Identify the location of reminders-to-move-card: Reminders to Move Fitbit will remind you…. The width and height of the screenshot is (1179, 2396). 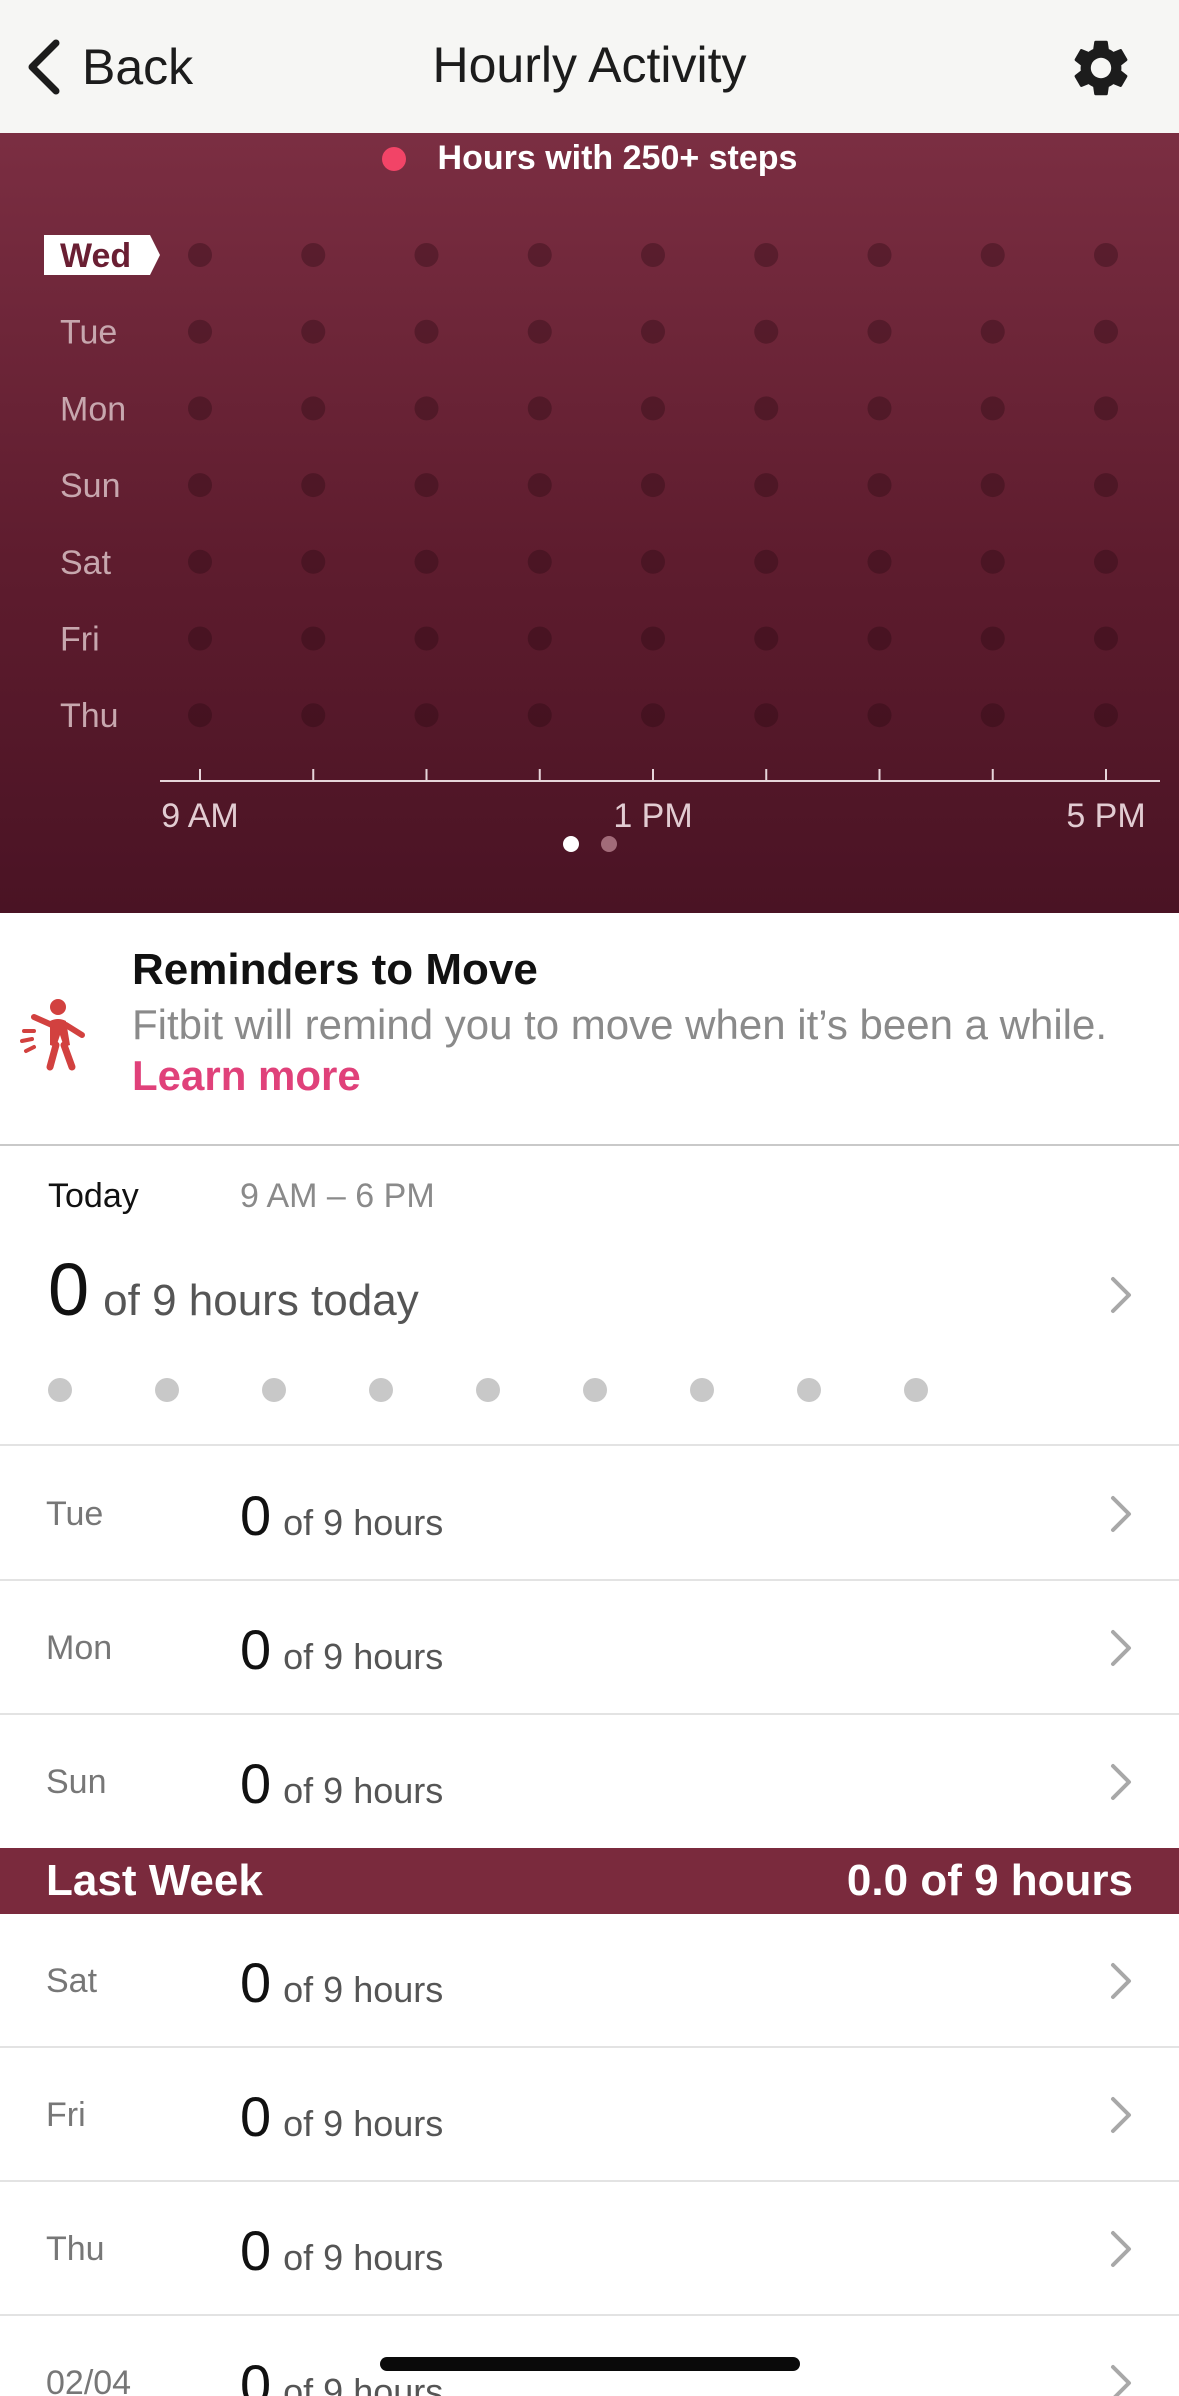
(589, 1029).